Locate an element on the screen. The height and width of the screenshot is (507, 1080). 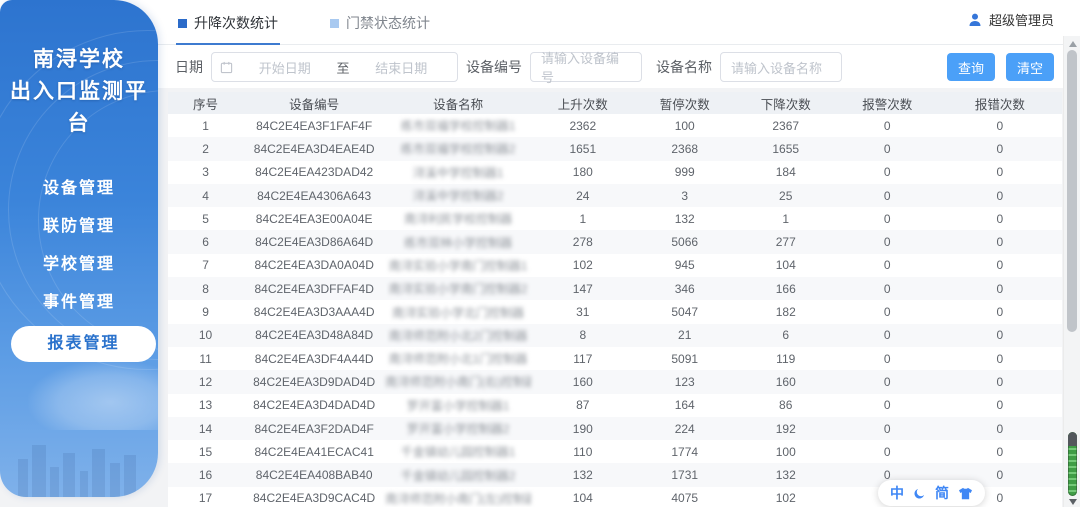
cell-device-no: 84C2E4EA3DFFAF4D is located at coordinates (314, 288).